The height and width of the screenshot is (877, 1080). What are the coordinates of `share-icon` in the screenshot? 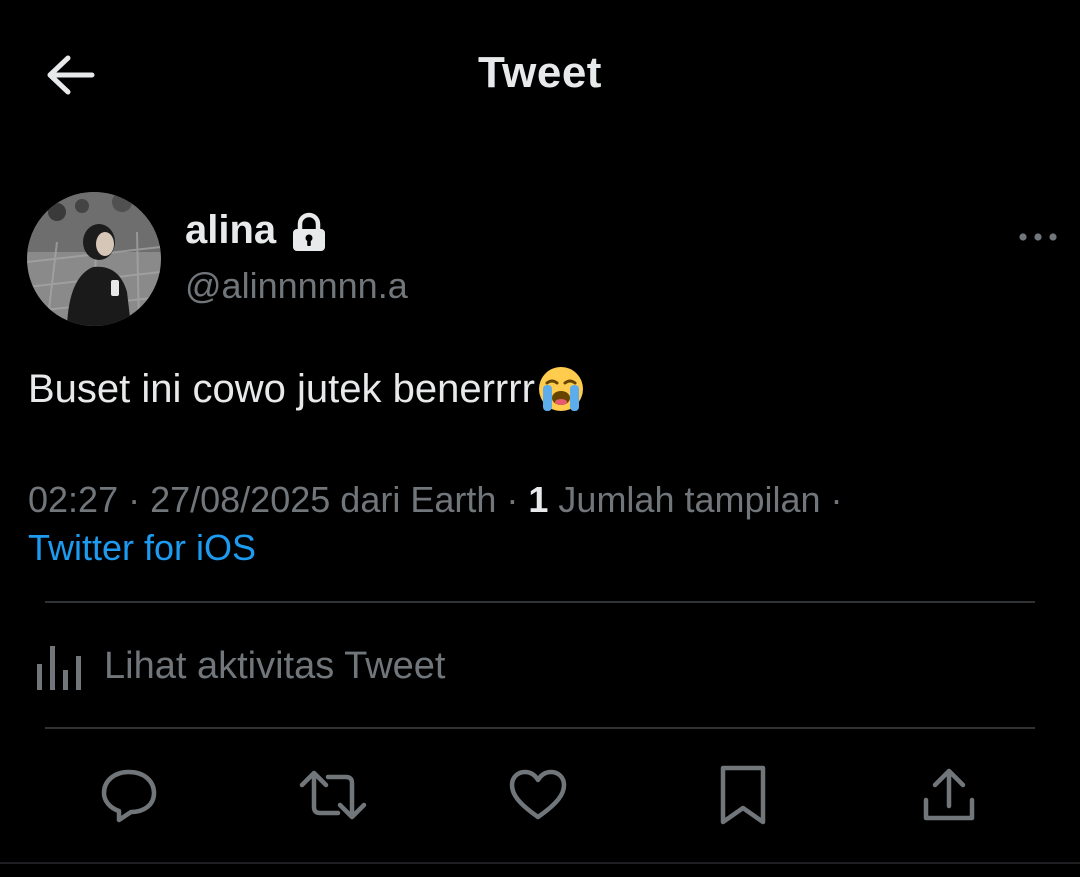 It's located at (949, 794).